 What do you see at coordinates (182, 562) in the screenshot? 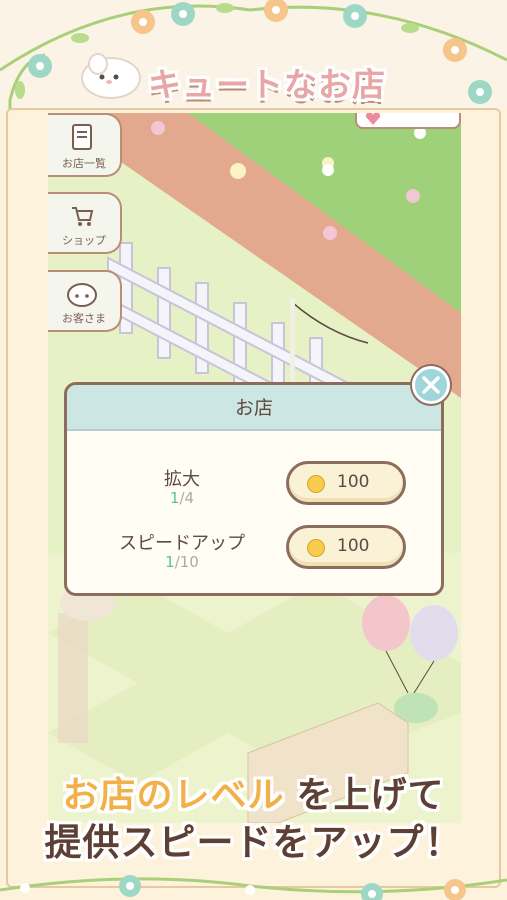
I see `upgrade-level-speed: 1/10` at bounding box center [182, 562].